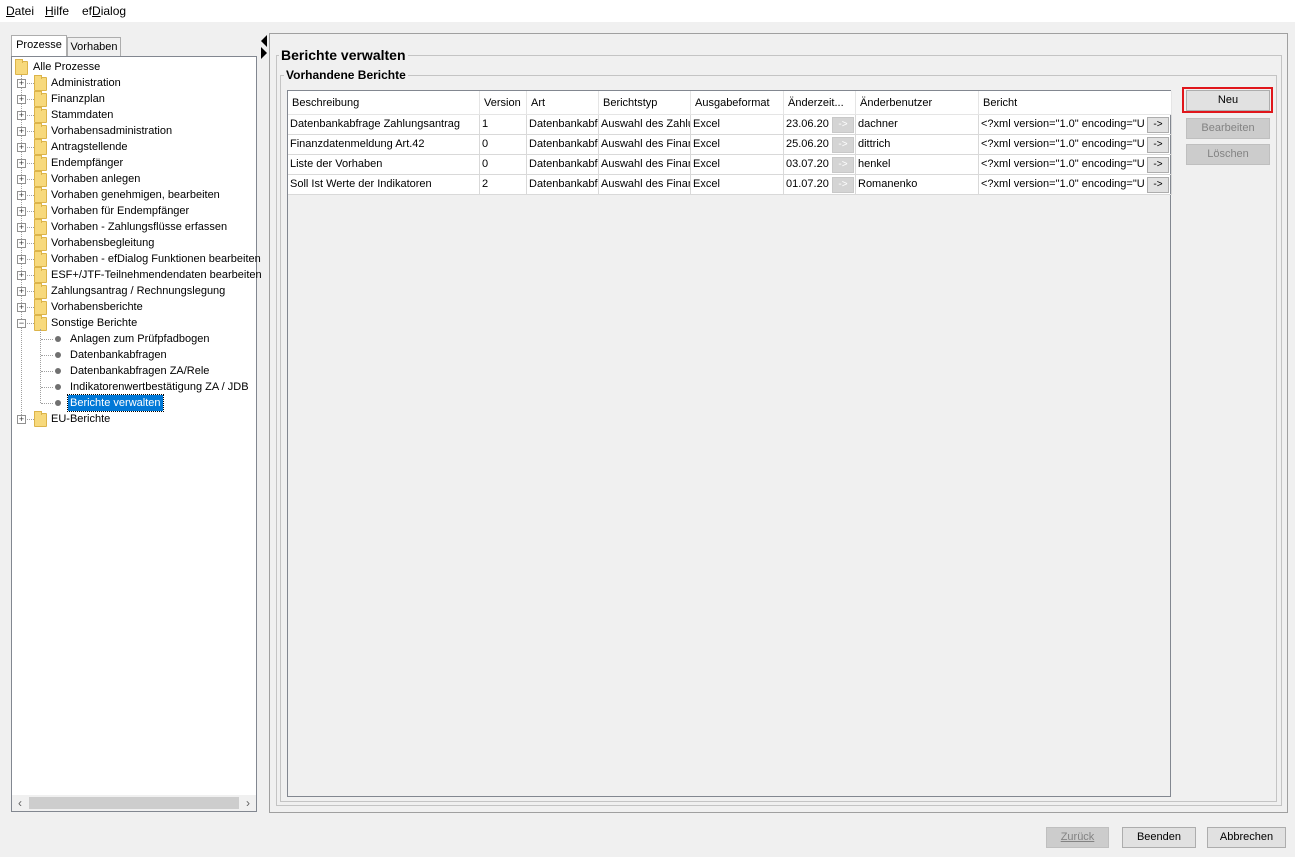 The width and height of the screenshot is (1295, 857). I want to click on abbrechen-button: Abbrechen, so click(1246, 837).